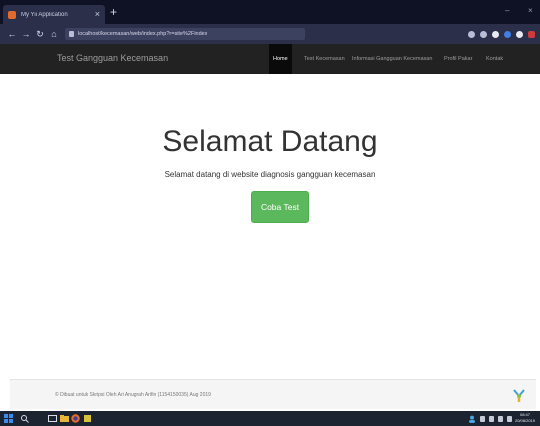 The height and width of the screenshot is (426, 540). Describe the element at coordinates (507, 10) in the screenshot. I see `minimize-button: –` at that location.